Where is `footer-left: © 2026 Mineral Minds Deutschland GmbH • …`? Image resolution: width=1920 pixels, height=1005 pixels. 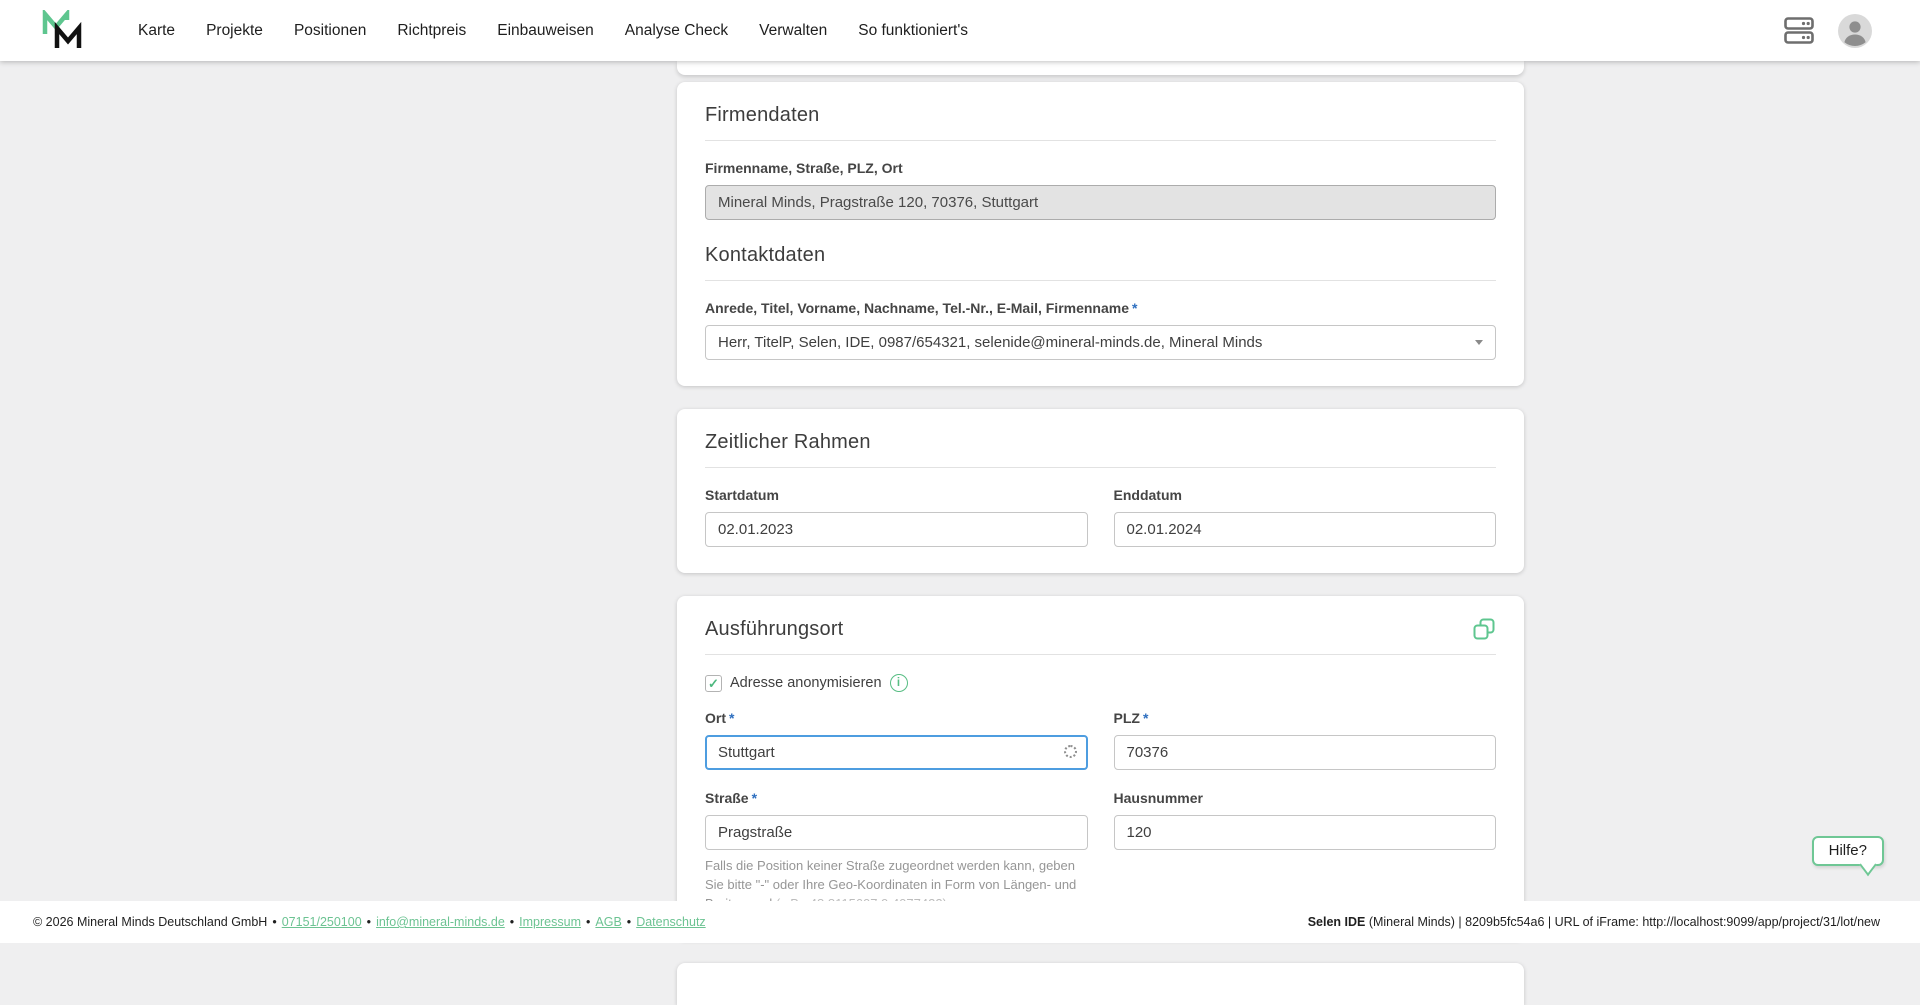 footer-left: © 2026 Mineral Minds Deutschland GmbH • … is located at coordinates (369, 922).